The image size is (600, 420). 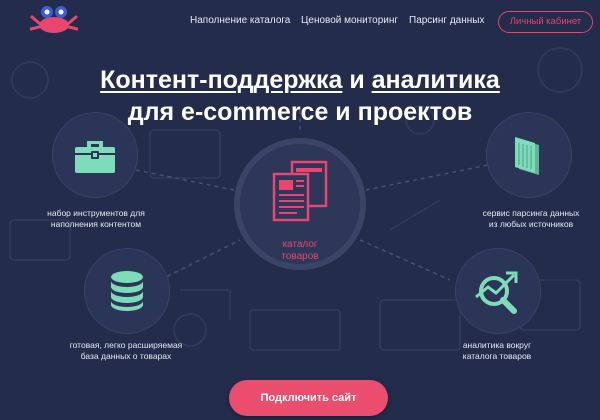 I want to click on catalog-label: каталог товаров, so click(x=300, y=251).